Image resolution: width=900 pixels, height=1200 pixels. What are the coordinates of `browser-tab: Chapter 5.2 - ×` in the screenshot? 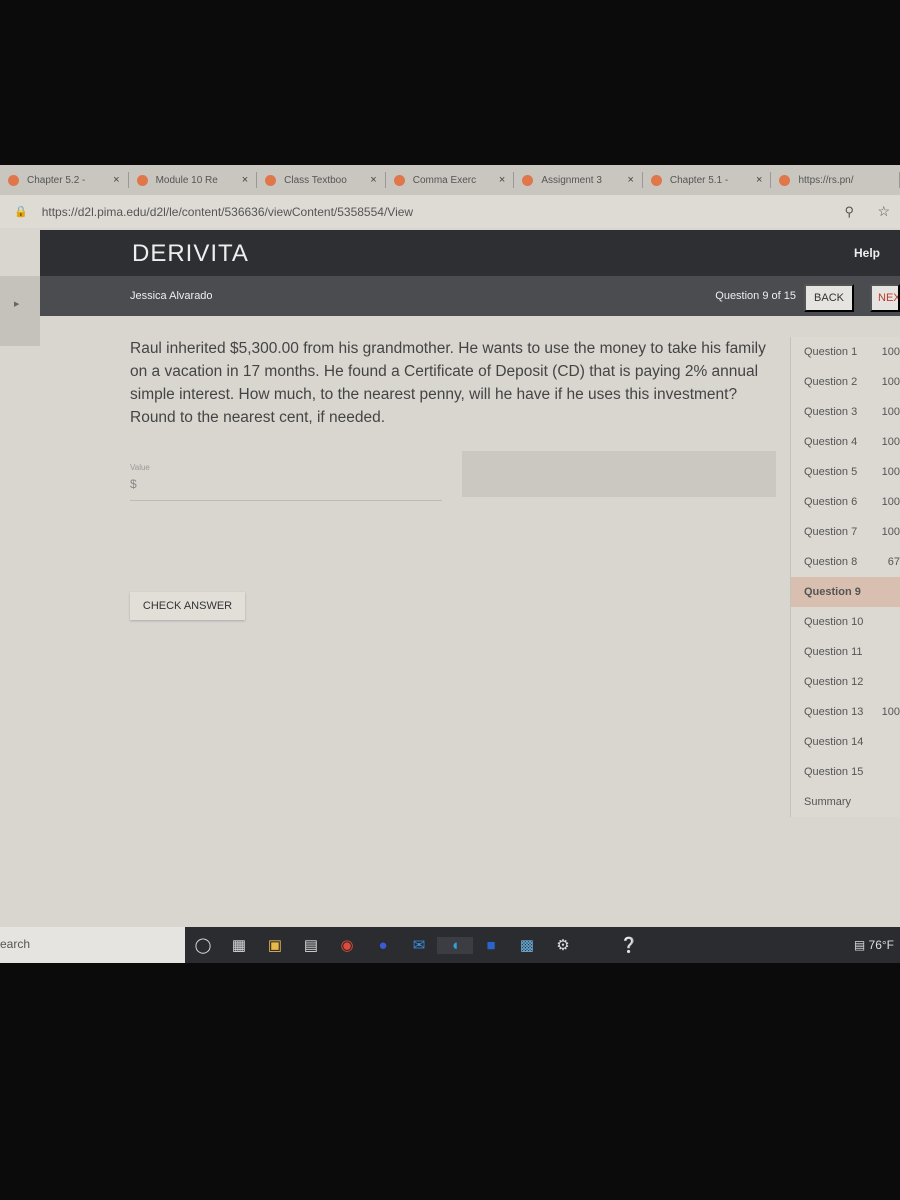 It's located at (64, 180).